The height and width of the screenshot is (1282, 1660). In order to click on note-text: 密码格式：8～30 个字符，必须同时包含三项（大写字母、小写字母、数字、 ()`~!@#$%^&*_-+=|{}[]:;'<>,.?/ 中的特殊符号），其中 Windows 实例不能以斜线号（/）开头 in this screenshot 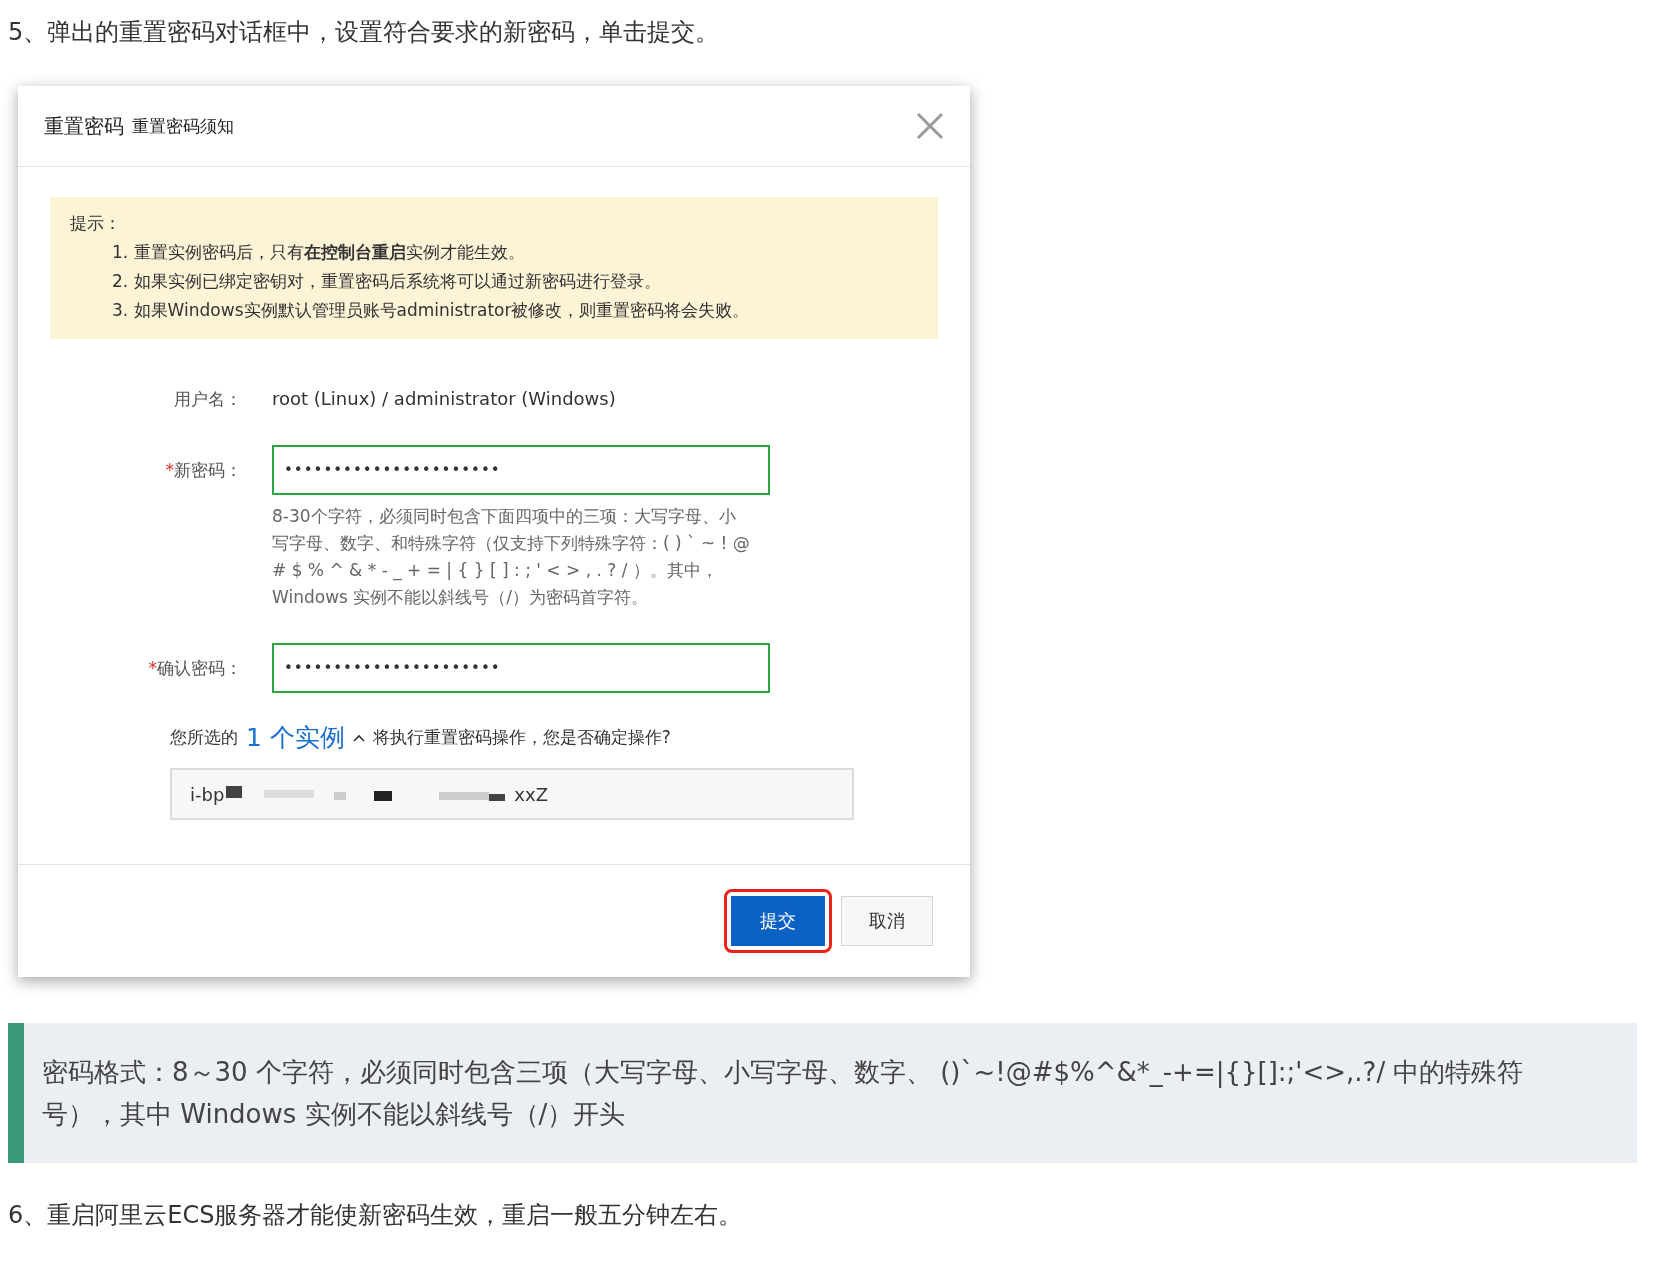, I will do `click(783, 1093)`.